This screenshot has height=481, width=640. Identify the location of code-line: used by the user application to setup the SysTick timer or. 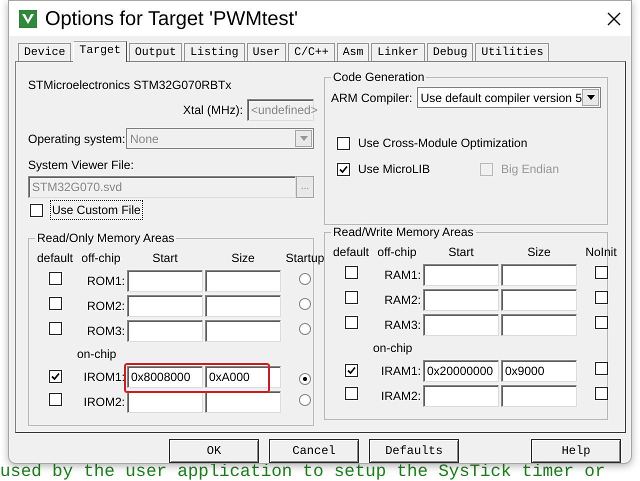
(303, 472).